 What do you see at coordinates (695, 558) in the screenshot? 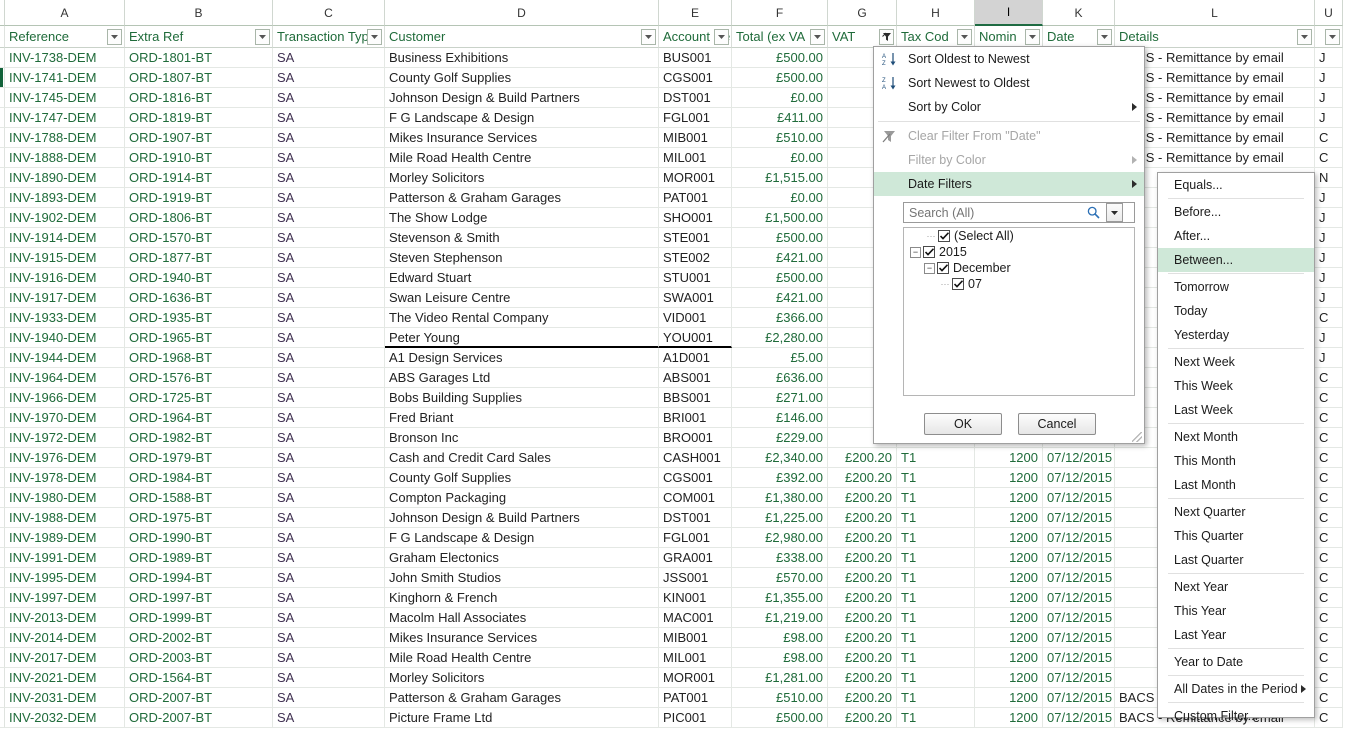
I see `cell-account_ref: GRA001` at bounding box center [695, 558].